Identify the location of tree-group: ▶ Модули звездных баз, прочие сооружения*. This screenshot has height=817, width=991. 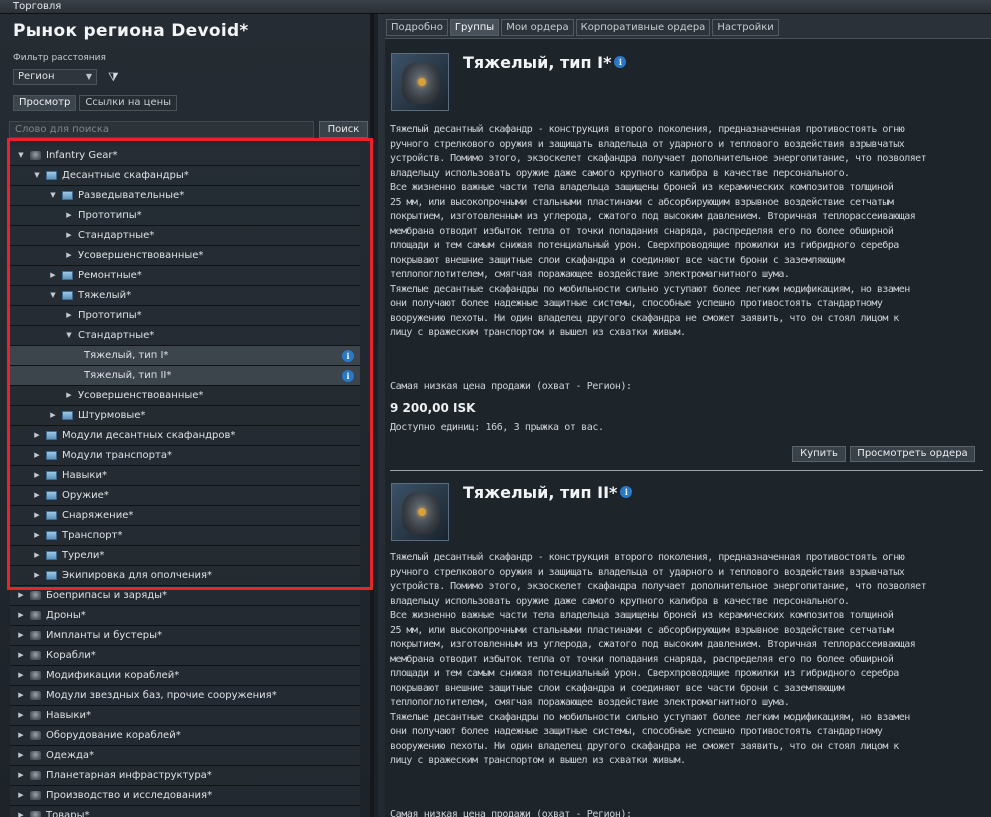
(185, 696).